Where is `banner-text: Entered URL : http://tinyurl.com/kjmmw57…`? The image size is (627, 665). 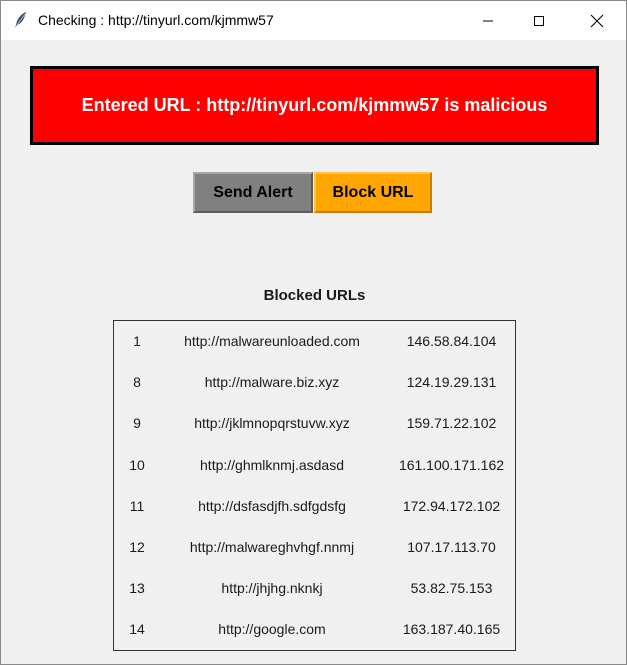 banner-text: Entered URL : http://tinyurl.com/kjmmw57… is located at coordinates (314, 105).